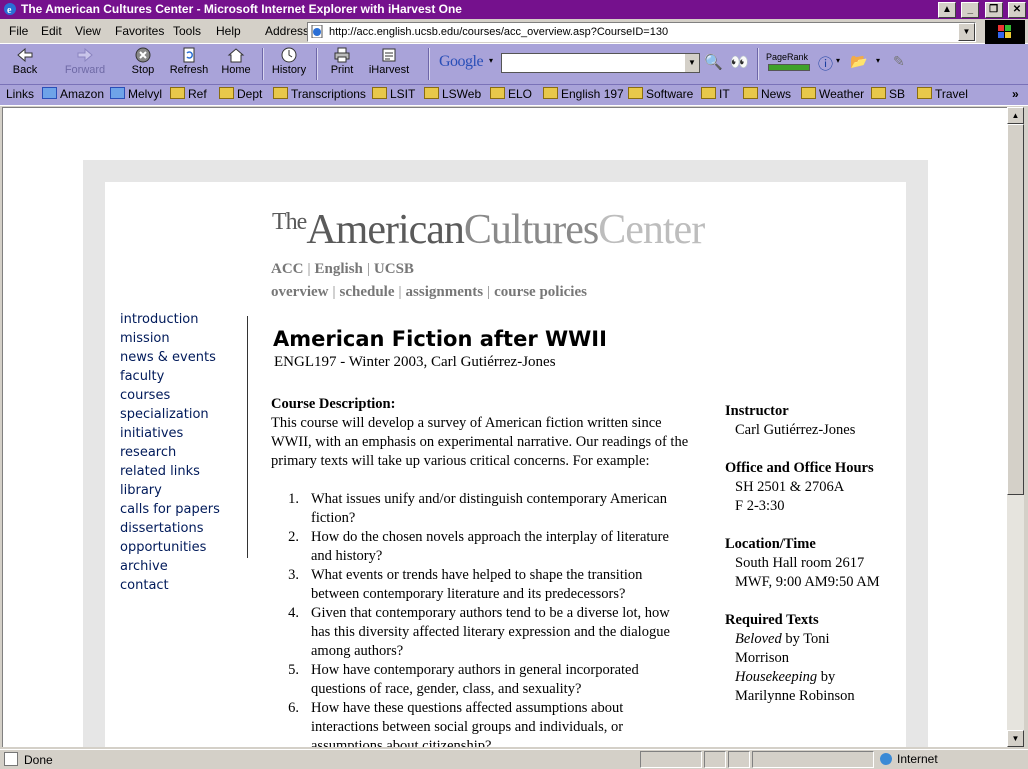  I want to click on info-dropdown-icon: ▾, so click(838, 60).